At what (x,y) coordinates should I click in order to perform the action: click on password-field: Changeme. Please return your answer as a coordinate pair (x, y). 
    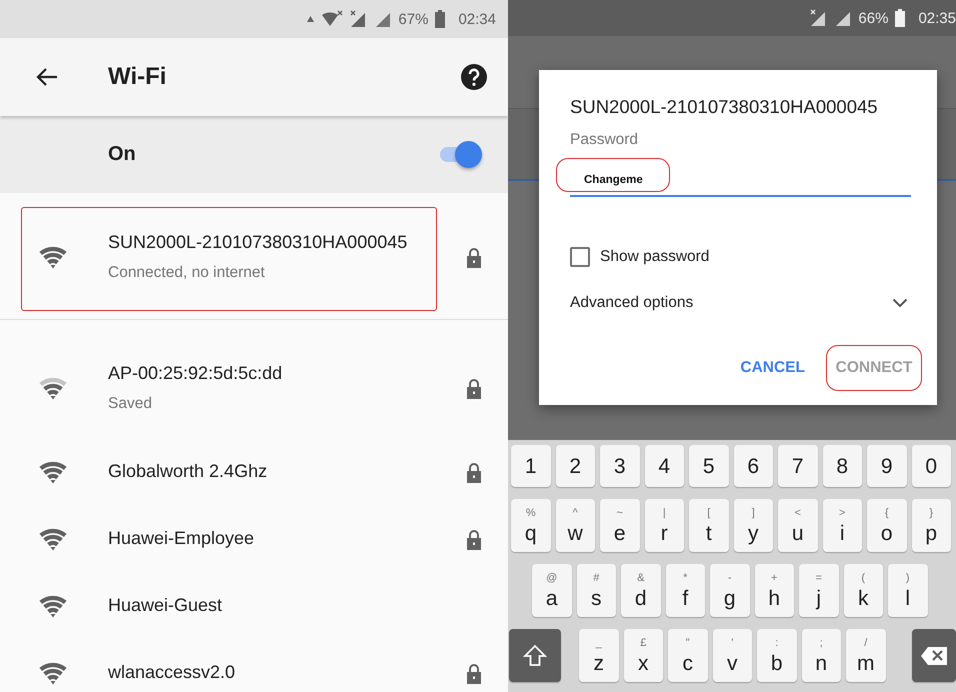
    Looking at the image, I should click on (740, 180).